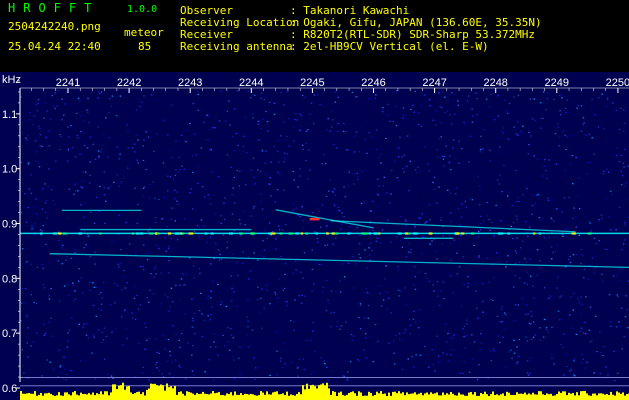 This screenshot has height=400, width=629. What do you see at coordinates (312, 83) in the screenshot?
I see `x-tick-label: 2245` at bounding box center [312, 83].